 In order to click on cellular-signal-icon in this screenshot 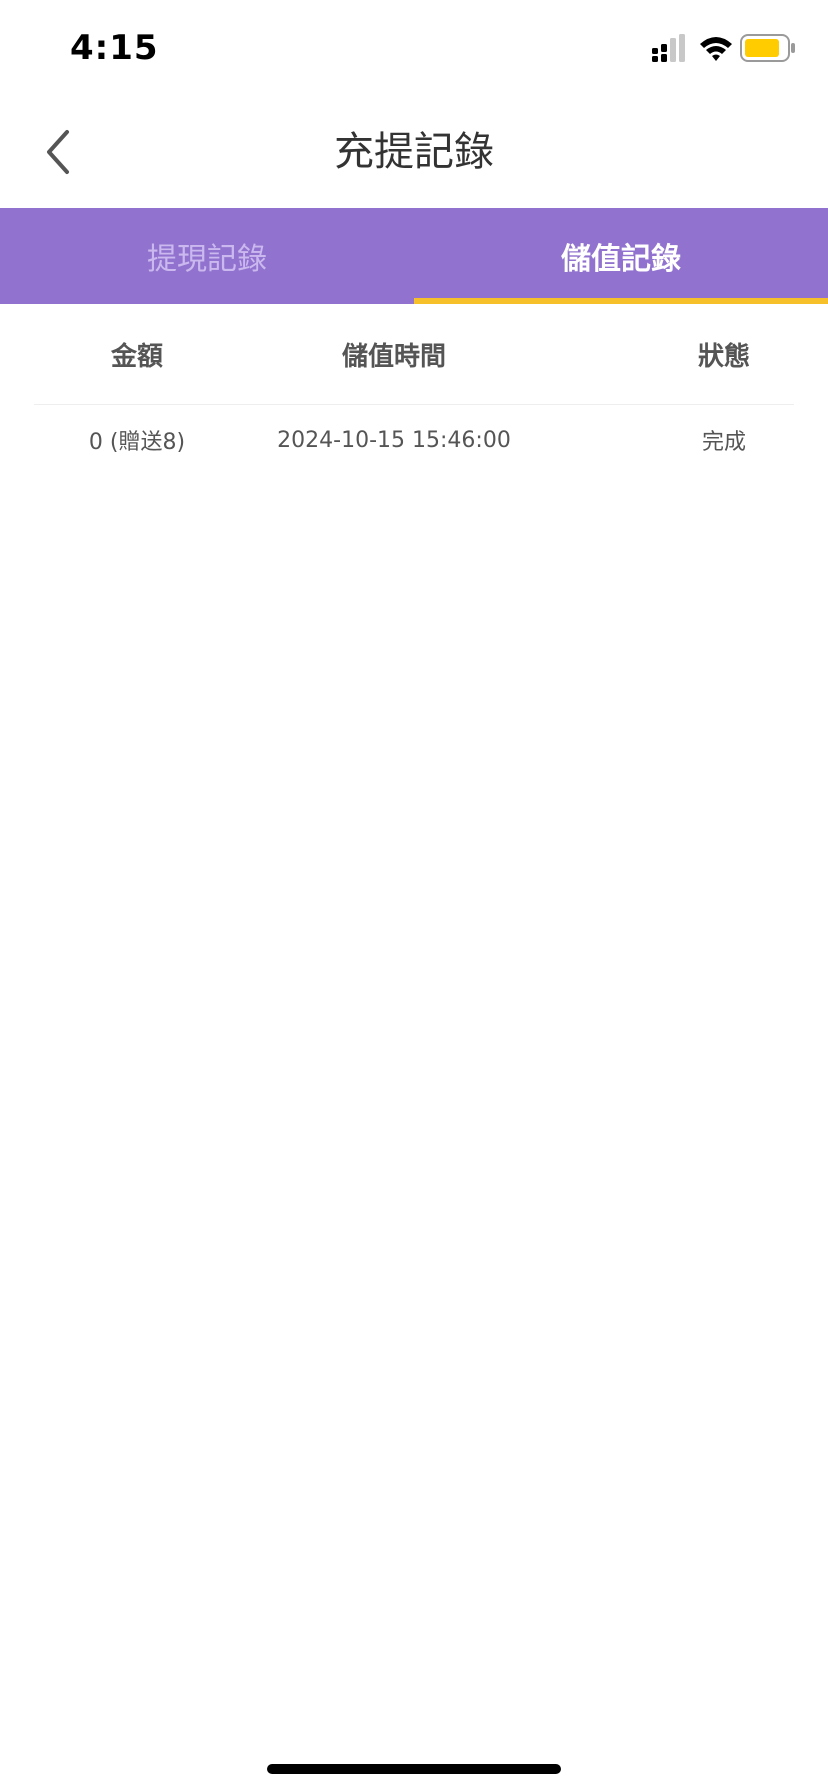, I will do `click(668, 48)`.